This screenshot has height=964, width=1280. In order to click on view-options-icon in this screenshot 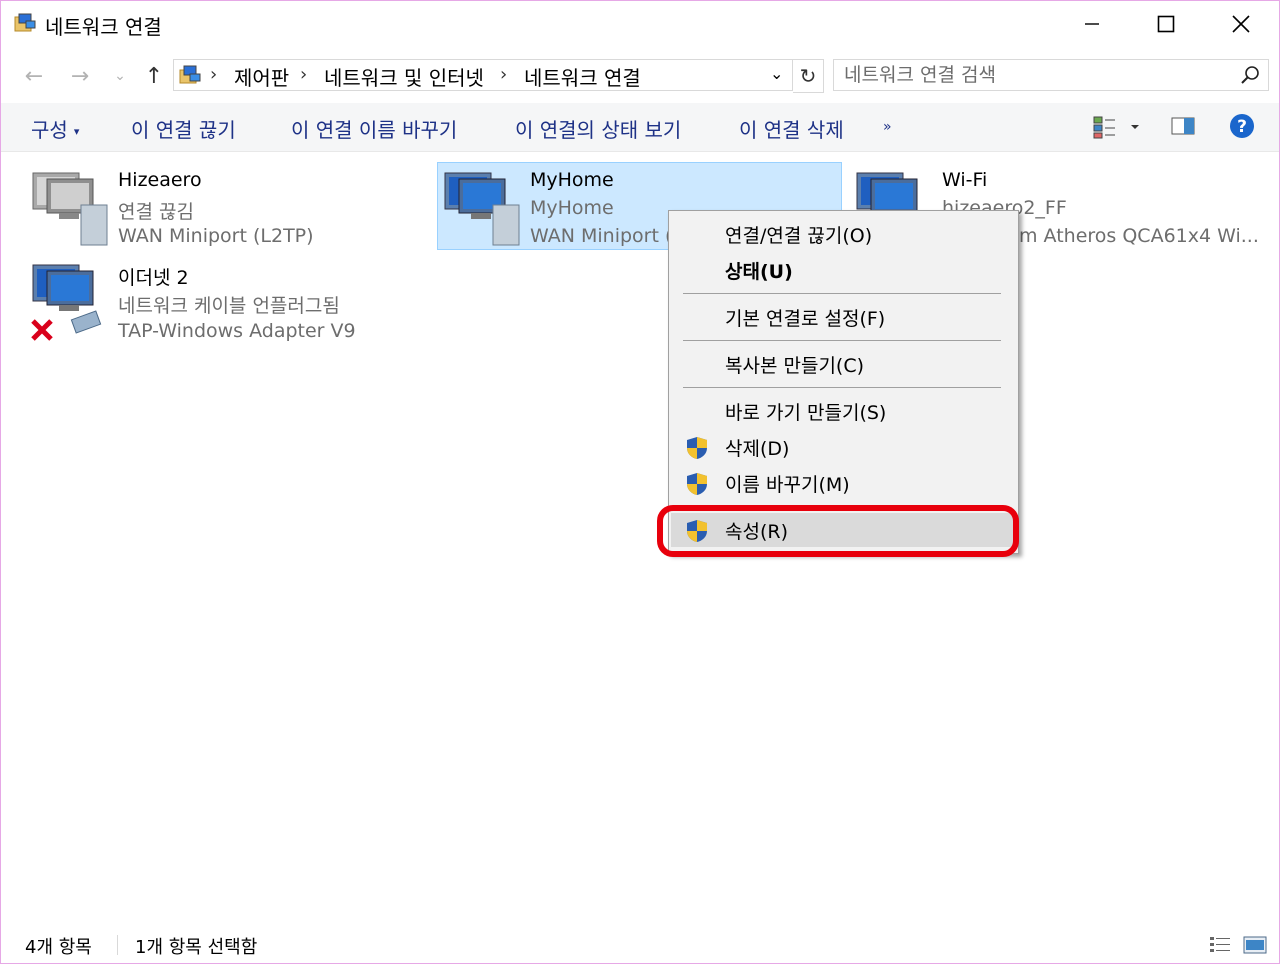, I will do `click(1116, 127)`.